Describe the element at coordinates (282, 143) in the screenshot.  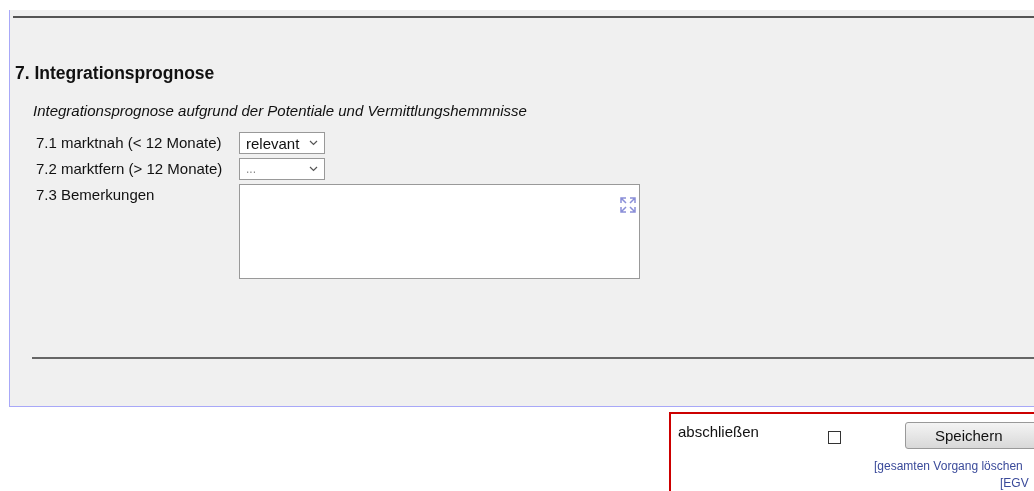
I see `select-field: relevant` at that location.